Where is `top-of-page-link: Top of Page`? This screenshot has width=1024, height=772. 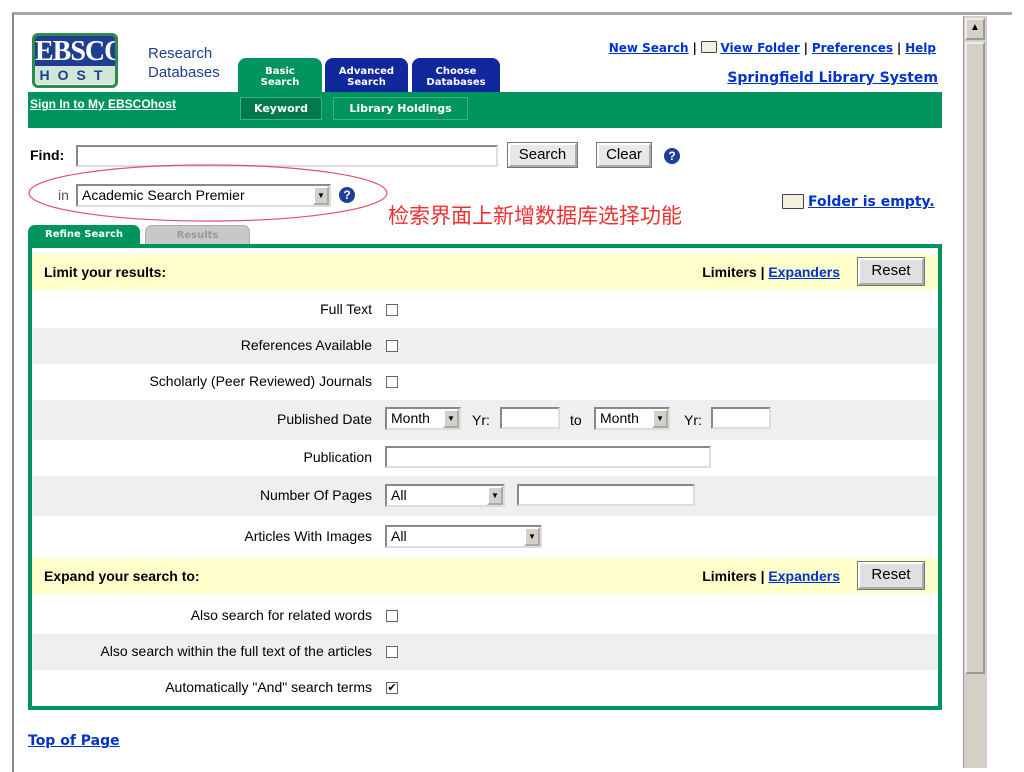 top-of-page-link: Top of Page is located at coordinates (74, 741).